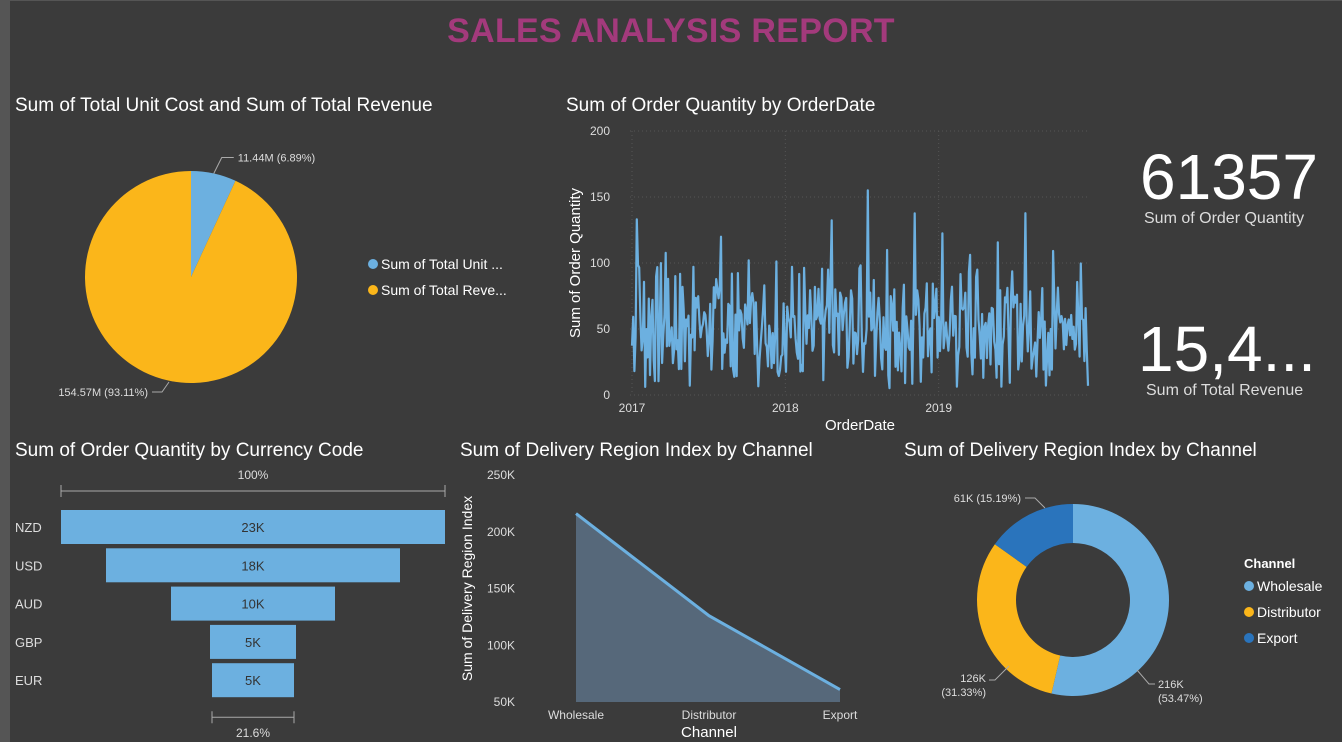 The height and width of the screenshot is (742, 1342). What do you see at coordinates (600, 131) in the screenshot?
I see `line-y-tick-label: 200` at bounding box center [600, 131].